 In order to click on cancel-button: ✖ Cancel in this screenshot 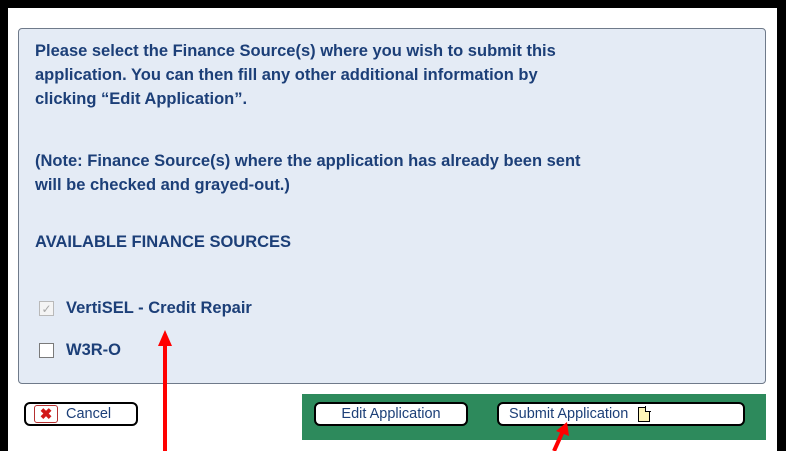, I will do `click(81, 414)`.